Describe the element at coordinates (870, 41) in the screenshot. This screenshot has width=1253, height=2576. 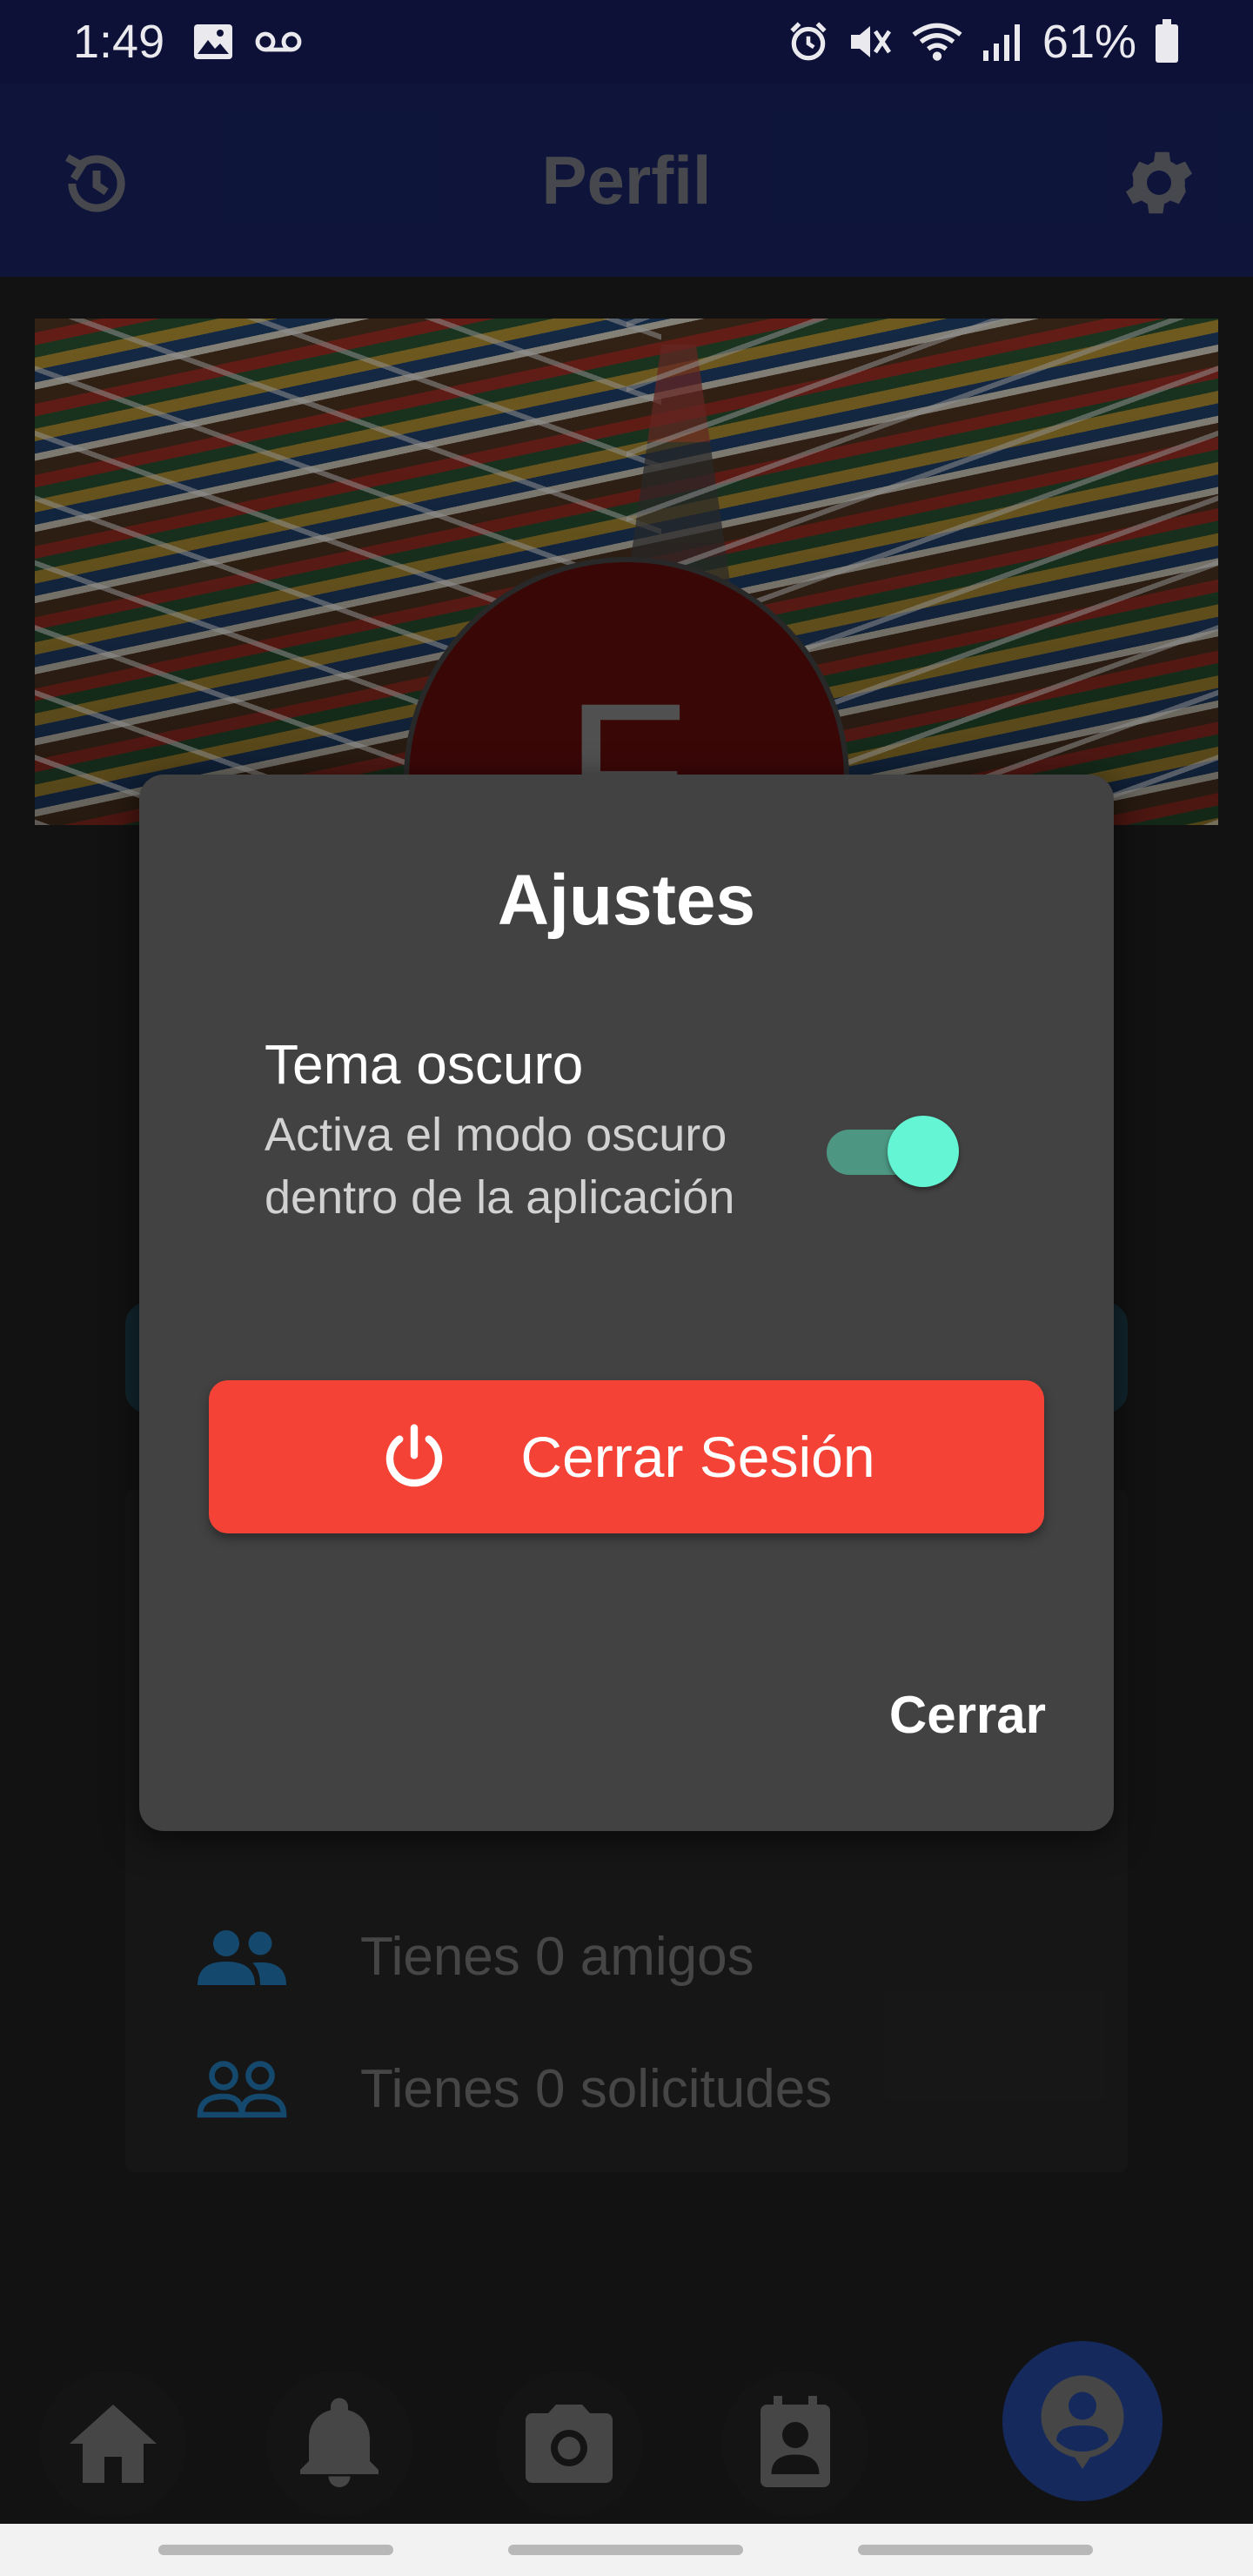
I see `mute-icon` at that location.